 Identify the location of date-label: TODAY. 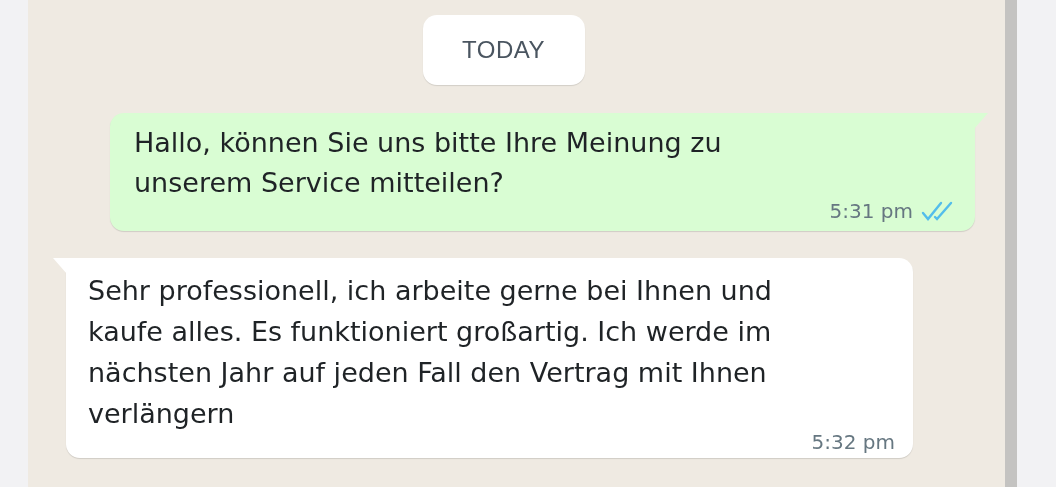
(503, 50).